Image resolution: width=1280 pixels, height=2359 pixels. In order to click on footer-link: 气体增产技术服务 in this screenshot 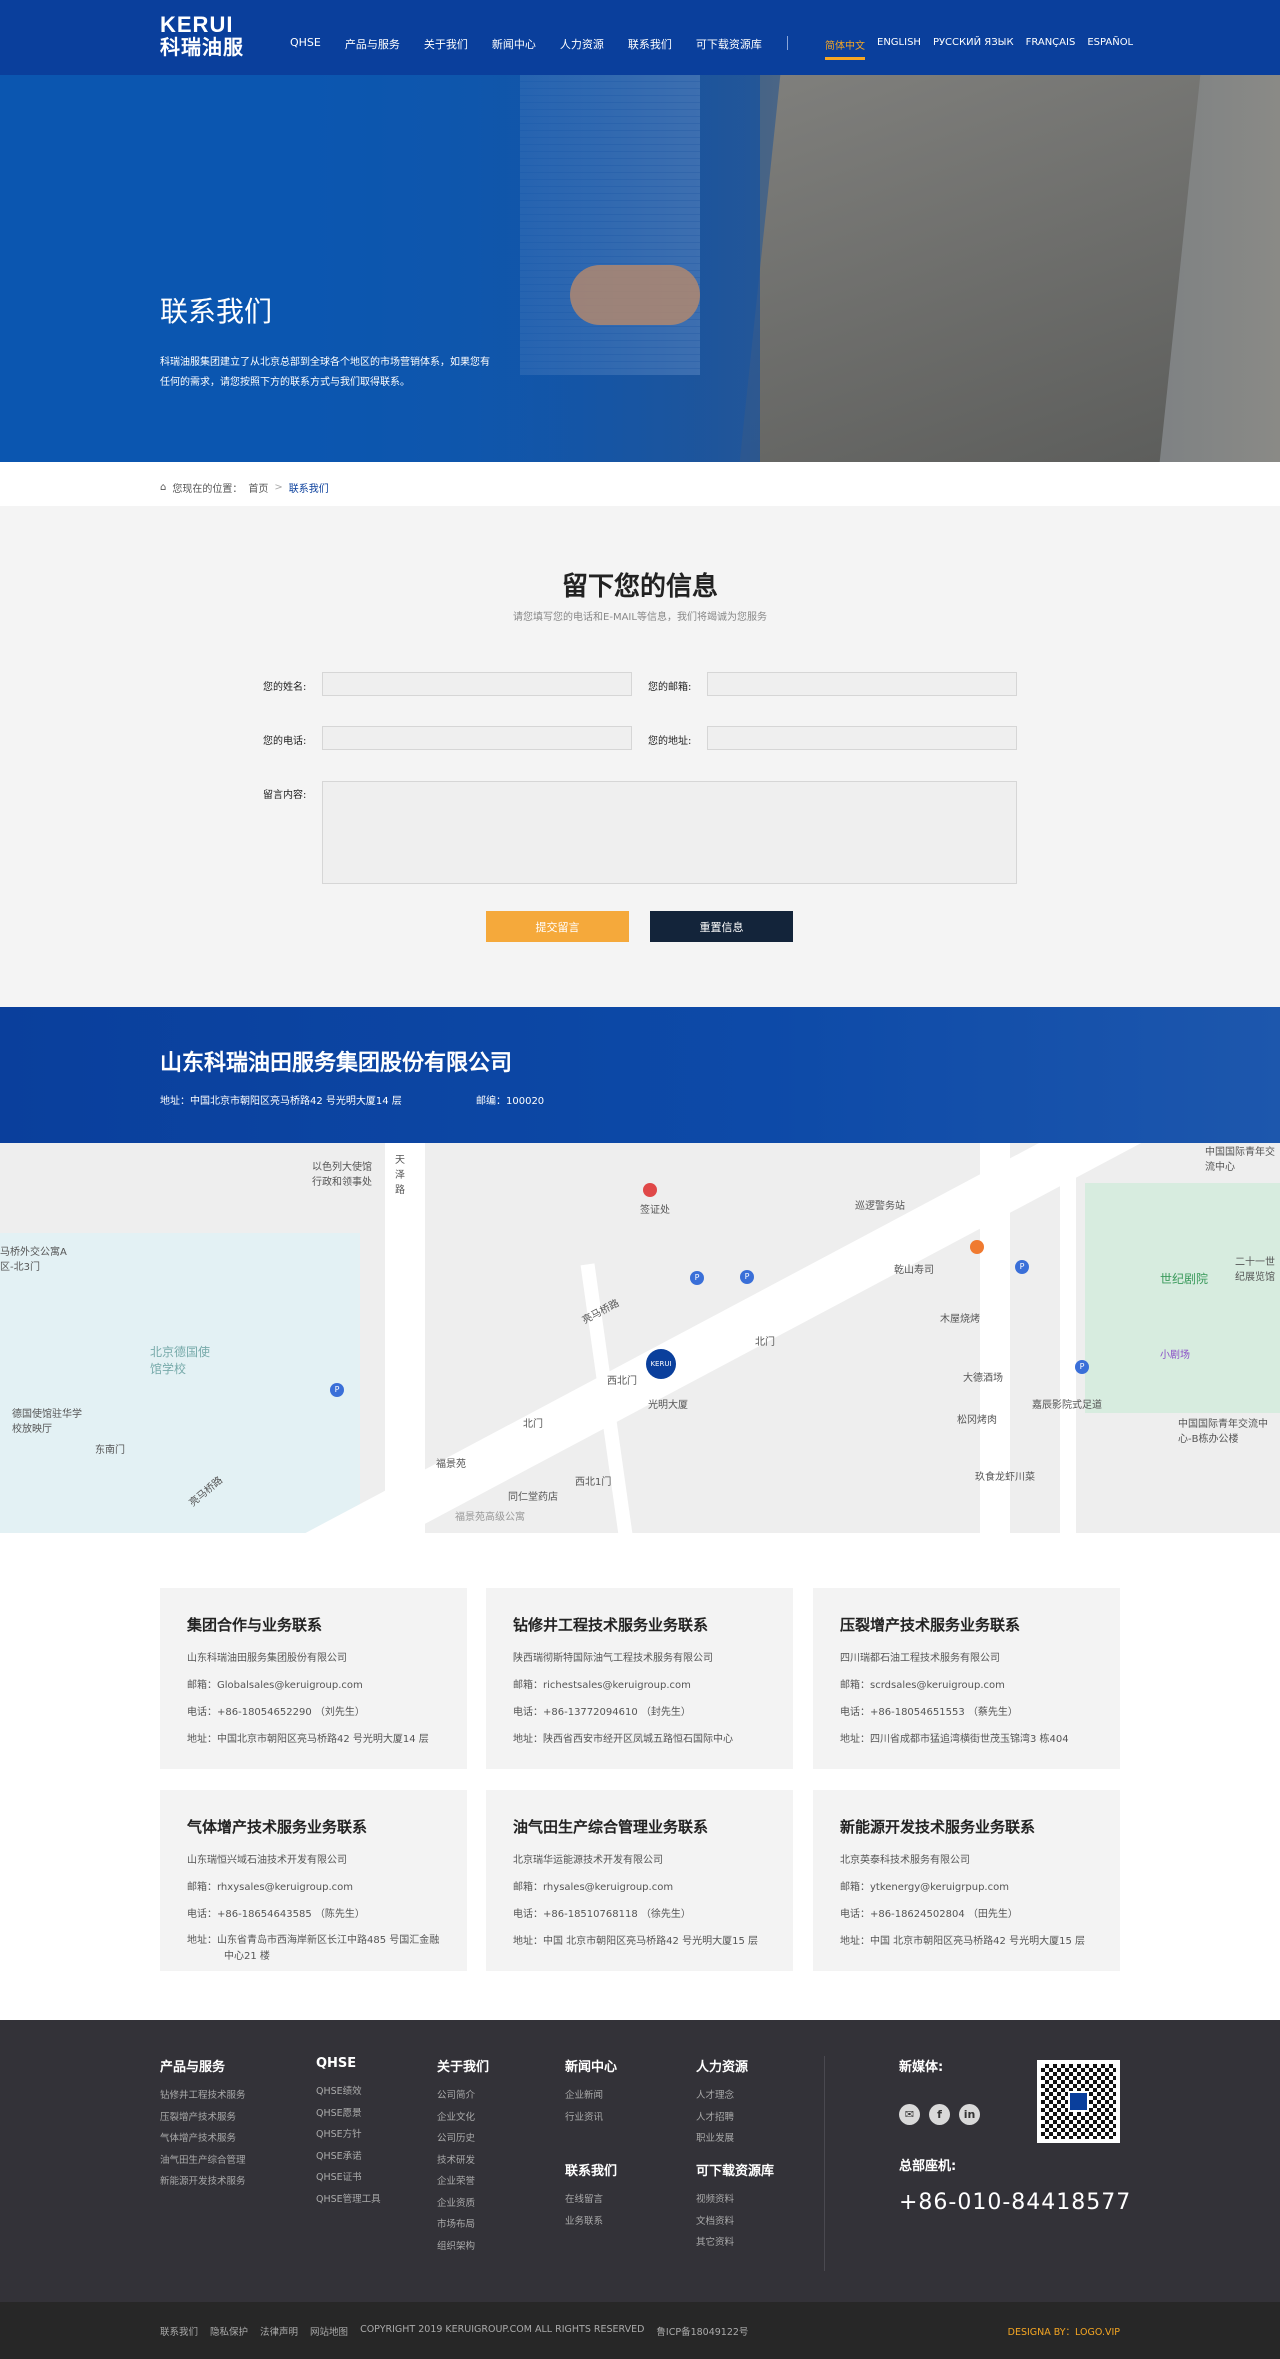, I will do `click(203, 2139)`.